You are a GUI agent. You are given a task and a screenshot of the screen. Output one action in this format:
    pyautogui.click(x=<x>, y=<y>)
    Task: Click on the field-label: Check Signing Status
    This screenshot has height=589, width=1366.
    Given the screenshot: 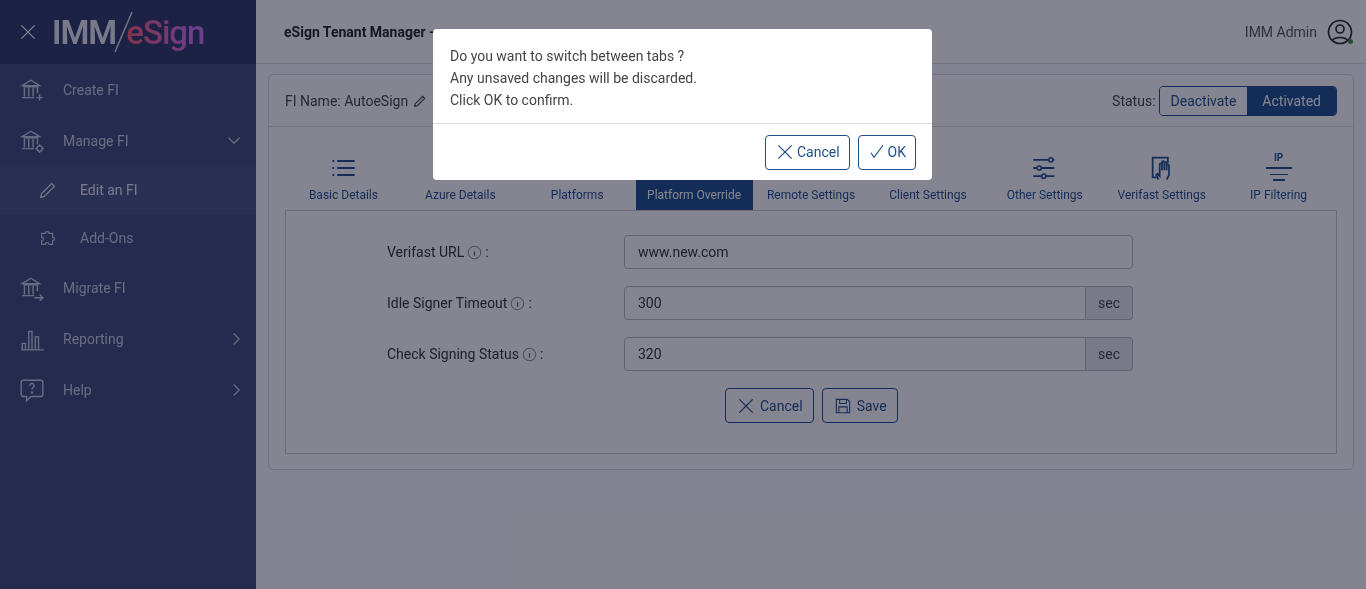 What is the action you would take?
    pyautogui.click(x=453, y=354)
    